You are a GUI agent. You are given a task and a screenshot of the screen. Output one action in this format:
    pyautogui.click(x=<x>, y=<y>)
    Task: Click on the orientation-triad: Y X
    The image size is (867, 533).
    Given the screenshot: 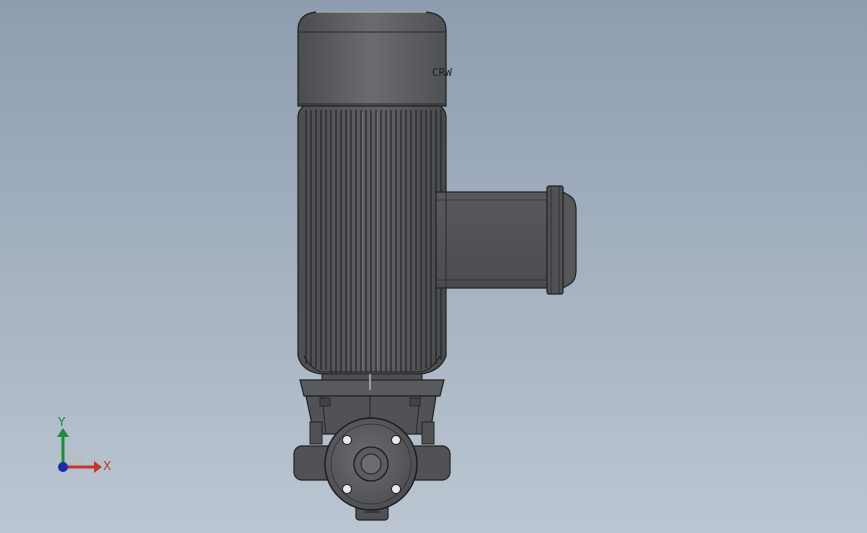 What is the action you would take?
    pyautogui.click(x=84, y=444)
    